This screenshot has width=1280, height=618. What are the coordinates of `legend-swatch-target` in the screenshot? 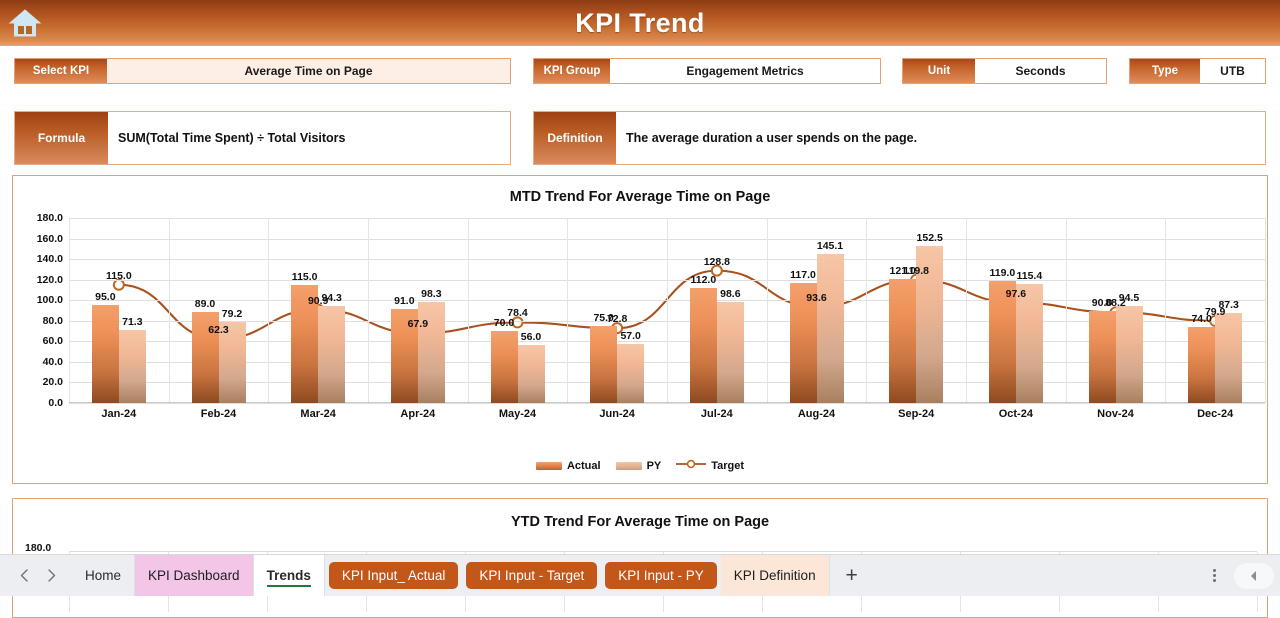 It's located at (691, 465).